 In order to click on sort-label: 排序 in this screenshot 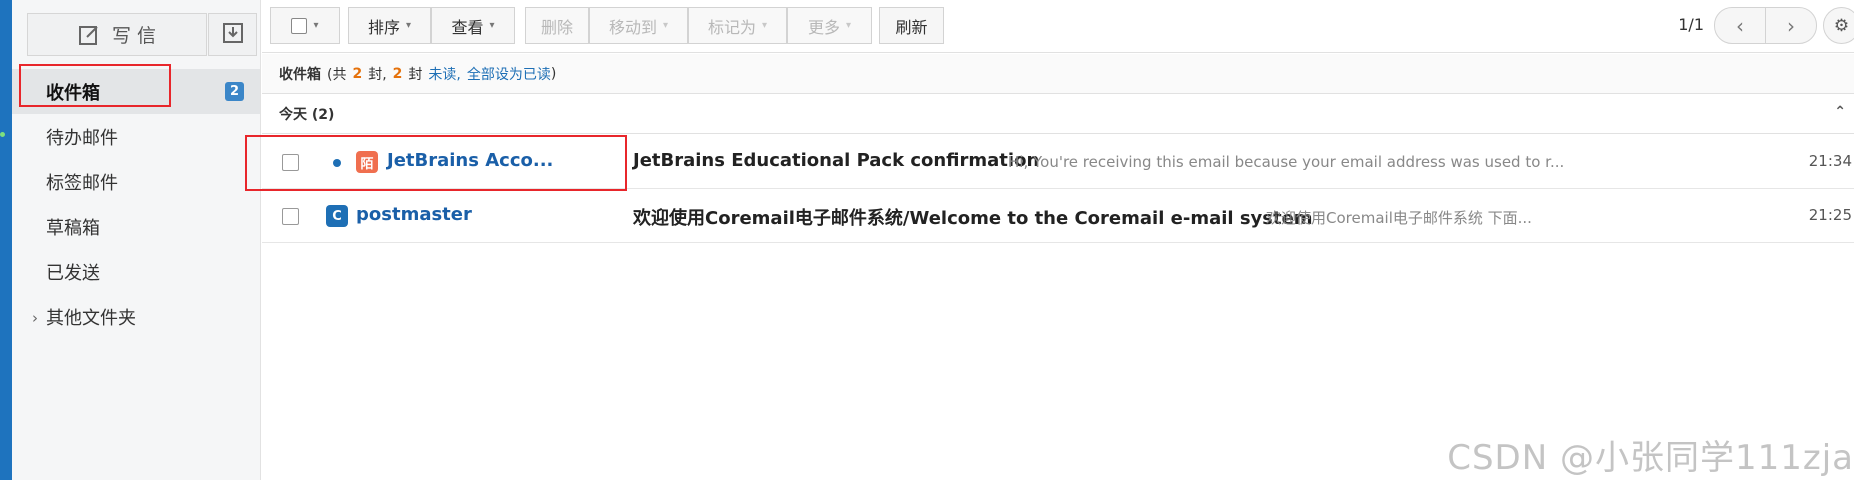, I will do `click(383, 27)`.